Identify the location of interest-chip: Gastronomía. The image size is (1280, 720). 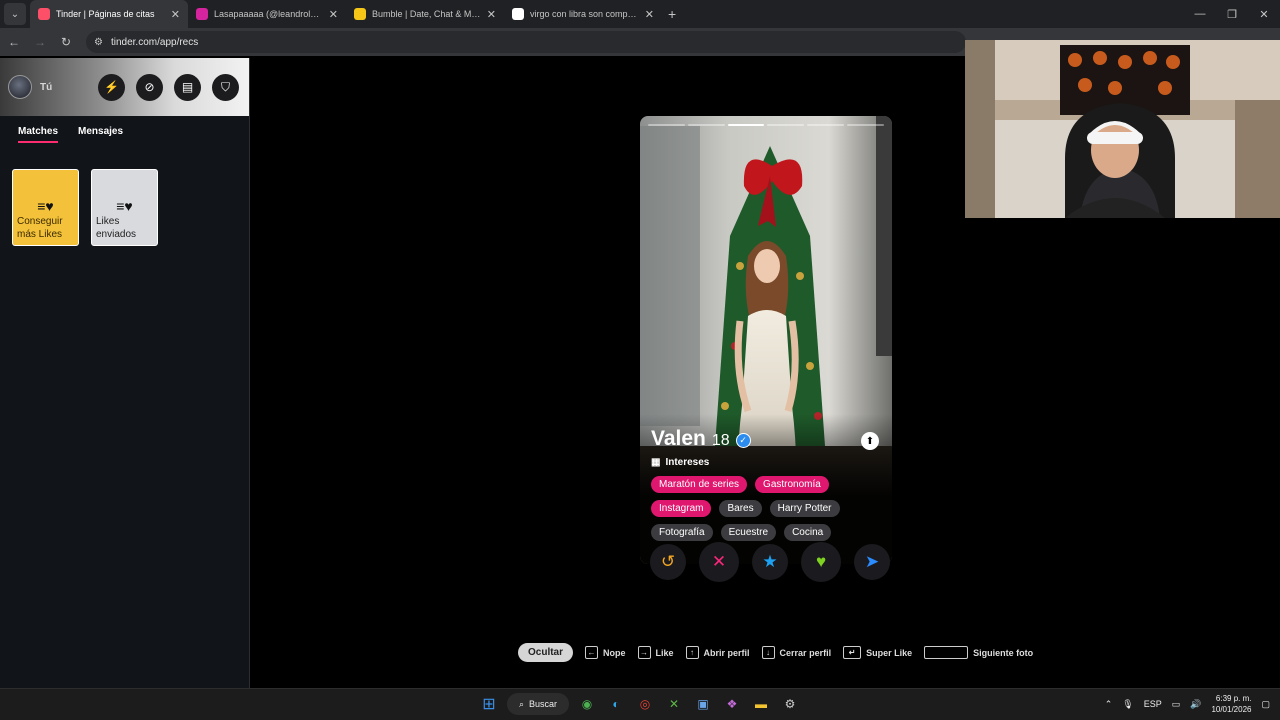
(792, 484).